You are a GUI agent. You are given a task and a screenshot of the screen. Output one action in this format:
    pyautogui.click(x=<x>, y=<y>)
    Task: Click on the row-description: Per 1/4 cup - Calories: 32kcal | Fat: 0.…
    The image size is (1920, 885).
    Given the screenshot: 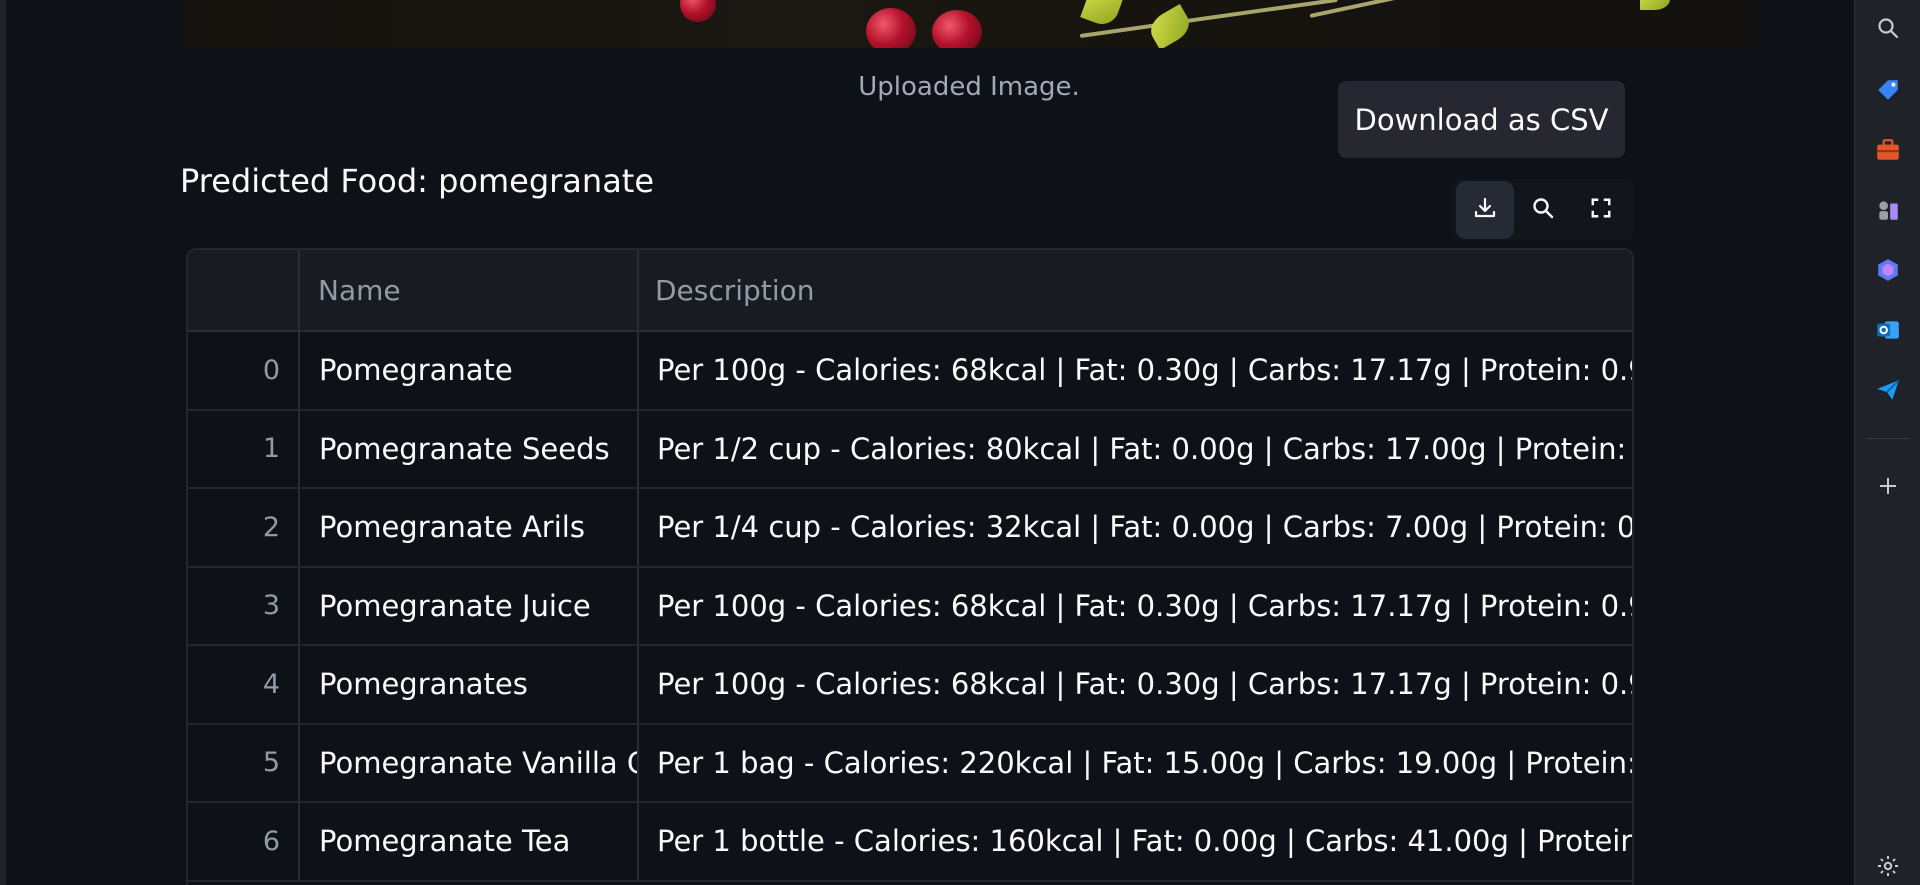 What is the action you would take?
    pyautogui.click(x=1135, y=527)
    